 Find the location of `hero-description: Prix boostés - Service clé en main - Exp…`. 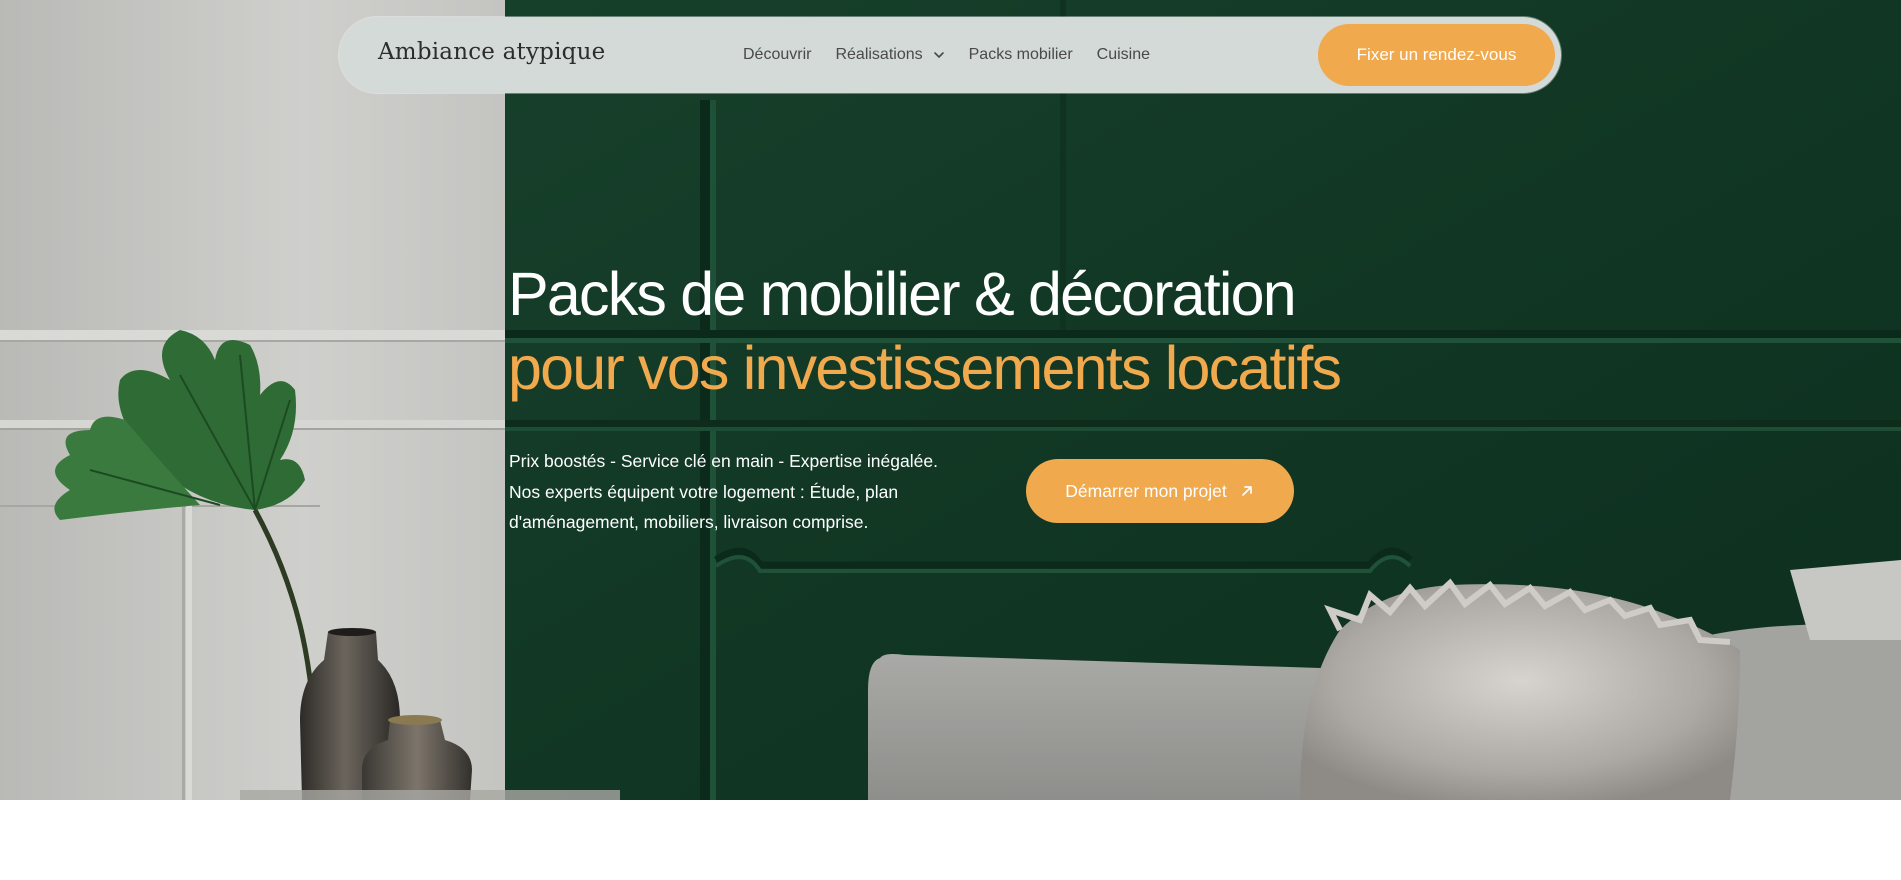

hero-description: Prix boostés - Service clé en main - Exp… is located at coordinates (749, 492).